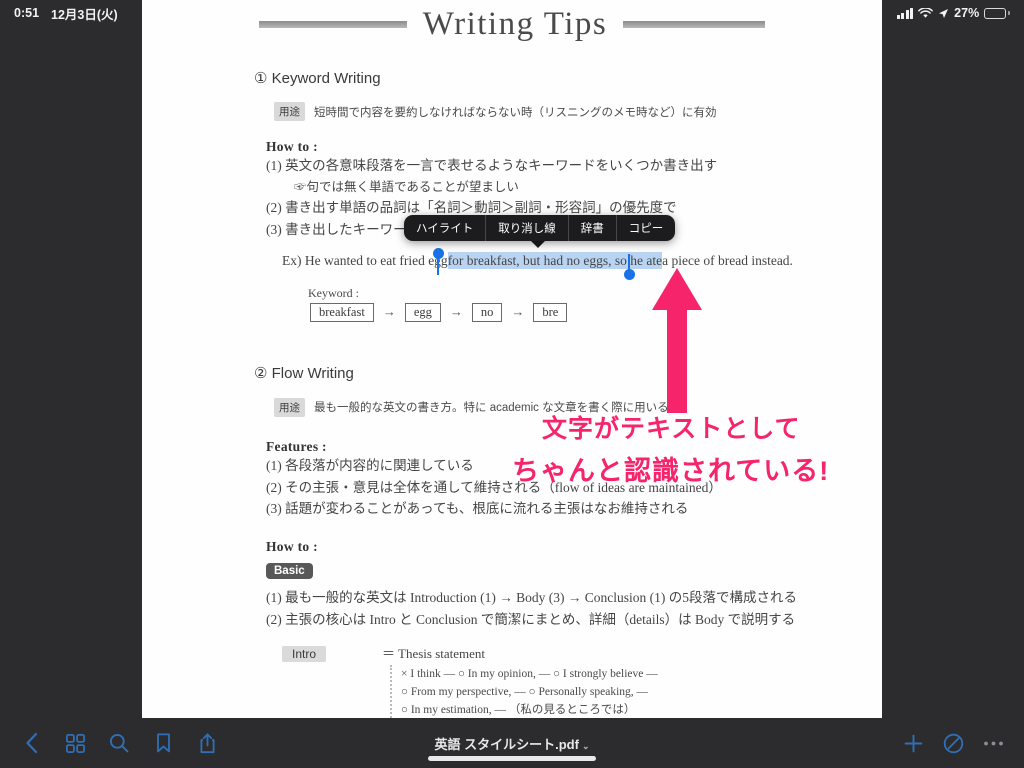 This screenshot has width=1024, height=768. What do you see at coordinates (905, 13) in the screenshot?
I see `cellular-signal-icon` at bounding box center [905, 13].